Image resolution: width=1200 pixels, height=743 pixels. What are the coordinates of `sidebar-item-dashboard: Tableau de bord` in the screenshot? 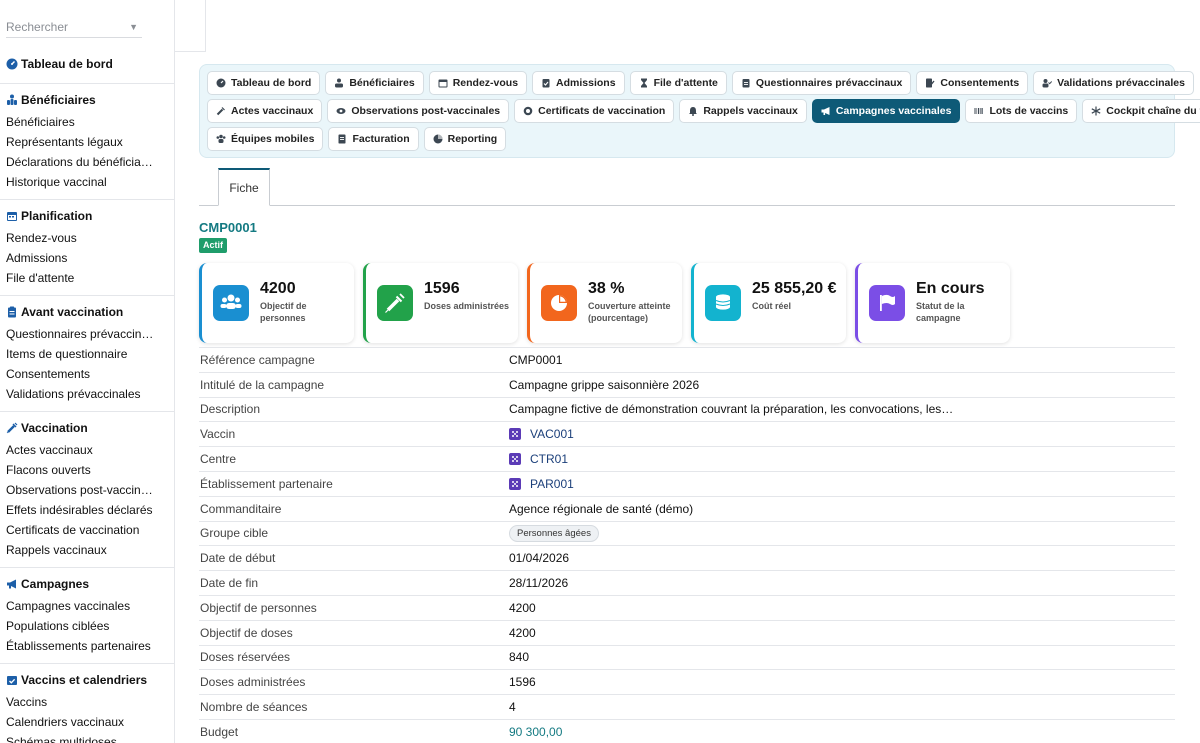 It's located at (90, 64).